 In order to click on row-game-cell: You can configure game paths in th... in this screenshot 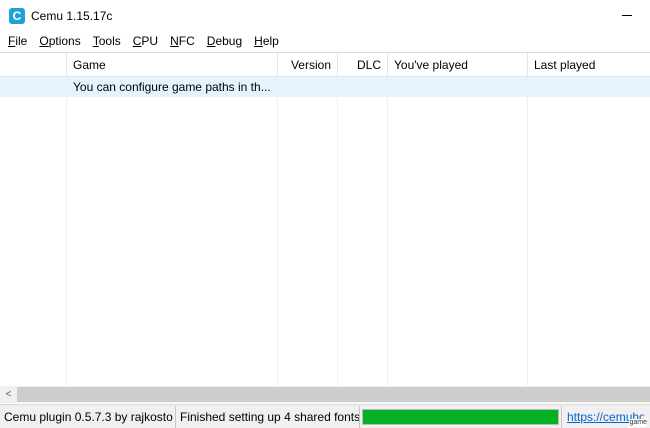, I will do `click(172, 87)`.